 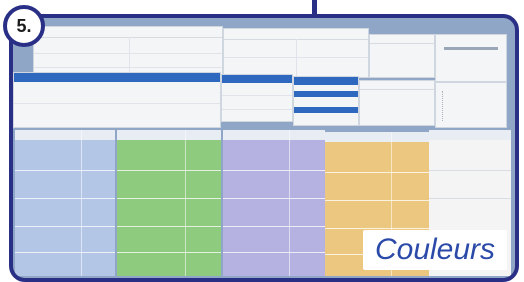 What do you see at coordinates (326, 101) in the screenshot?
I see `sheet-mid-form` at bounding box center [326, 101].